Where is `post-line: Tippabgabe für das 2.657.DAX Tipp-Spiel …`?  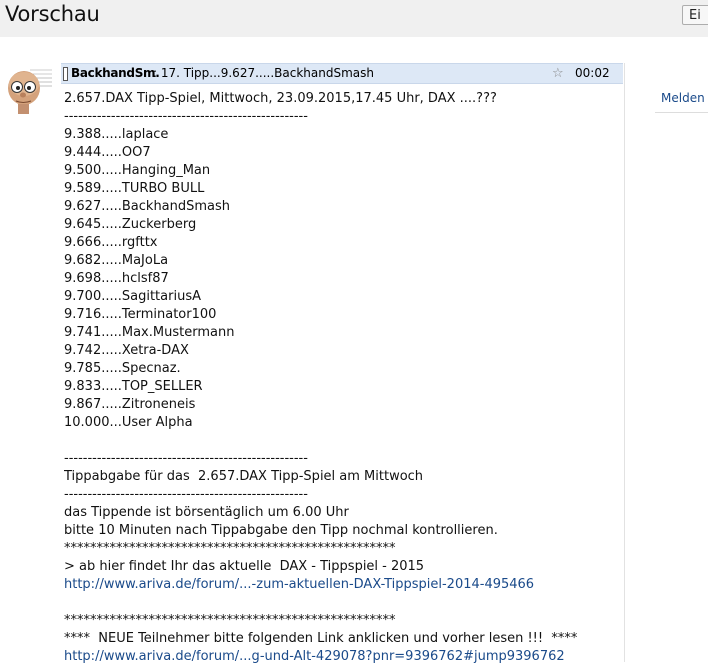 post-line: Tippabgabe für das 2.657.DAX Tipp-Spiel … is located at coordinates (244, 476).